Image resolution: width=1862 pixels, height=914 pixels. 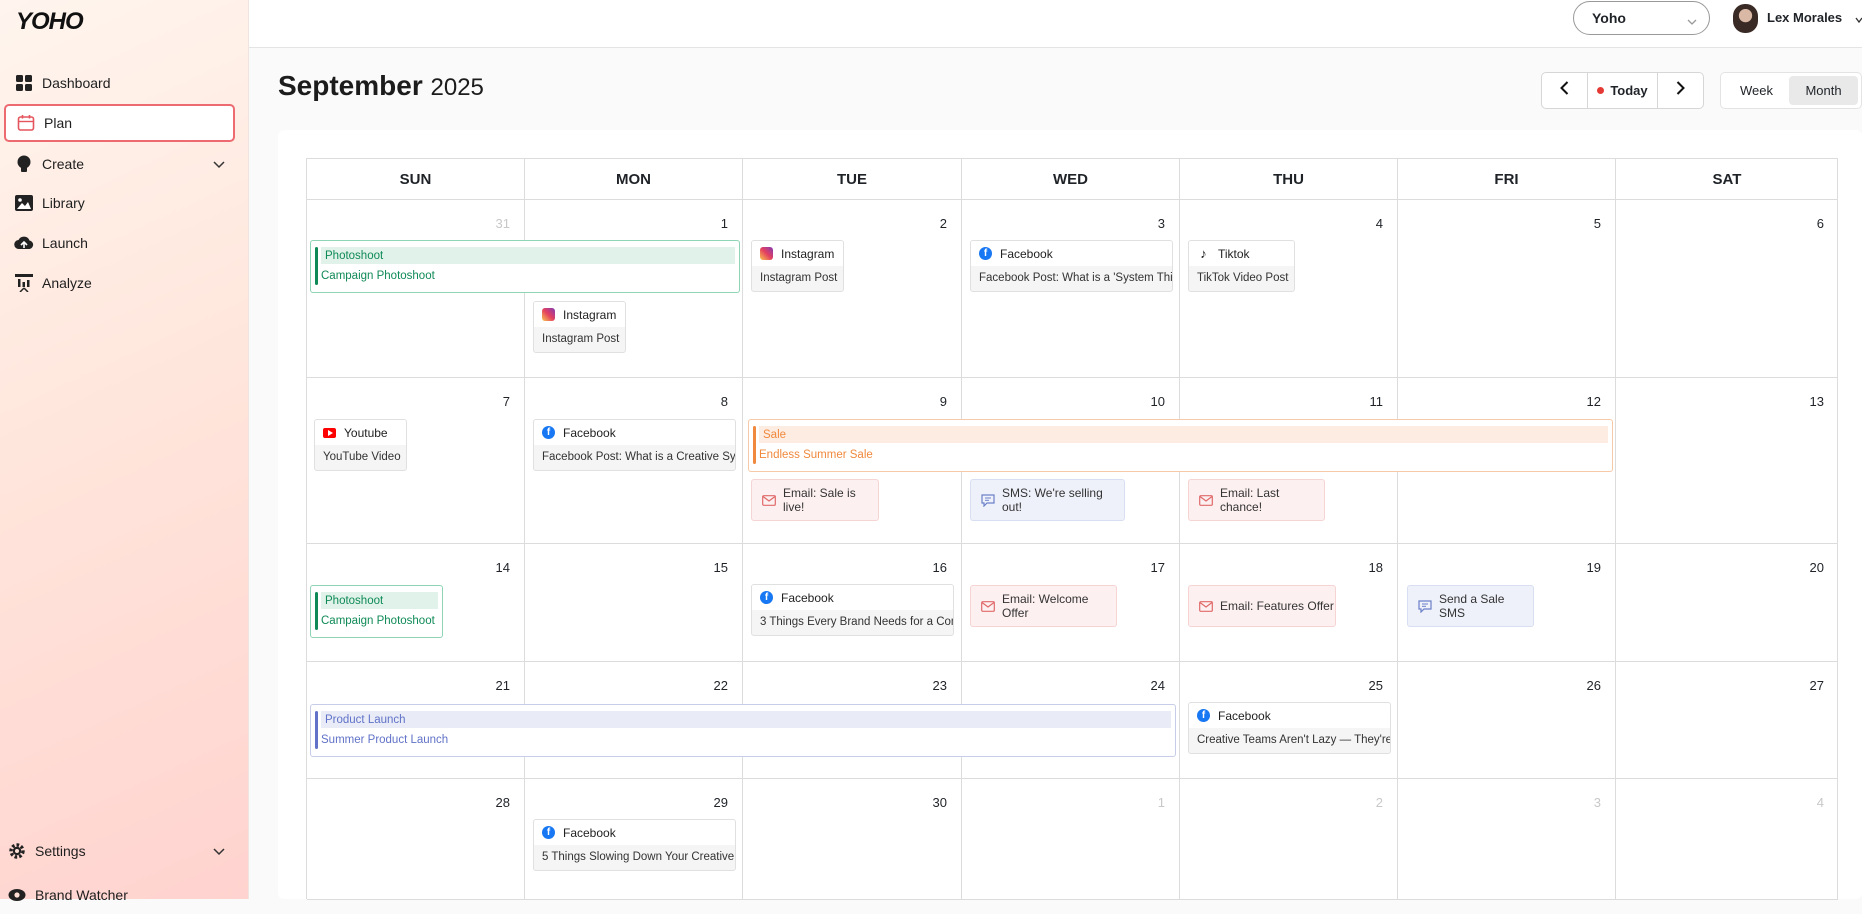 I want to click on day-cell: 13, so click(x=1727, y=461).